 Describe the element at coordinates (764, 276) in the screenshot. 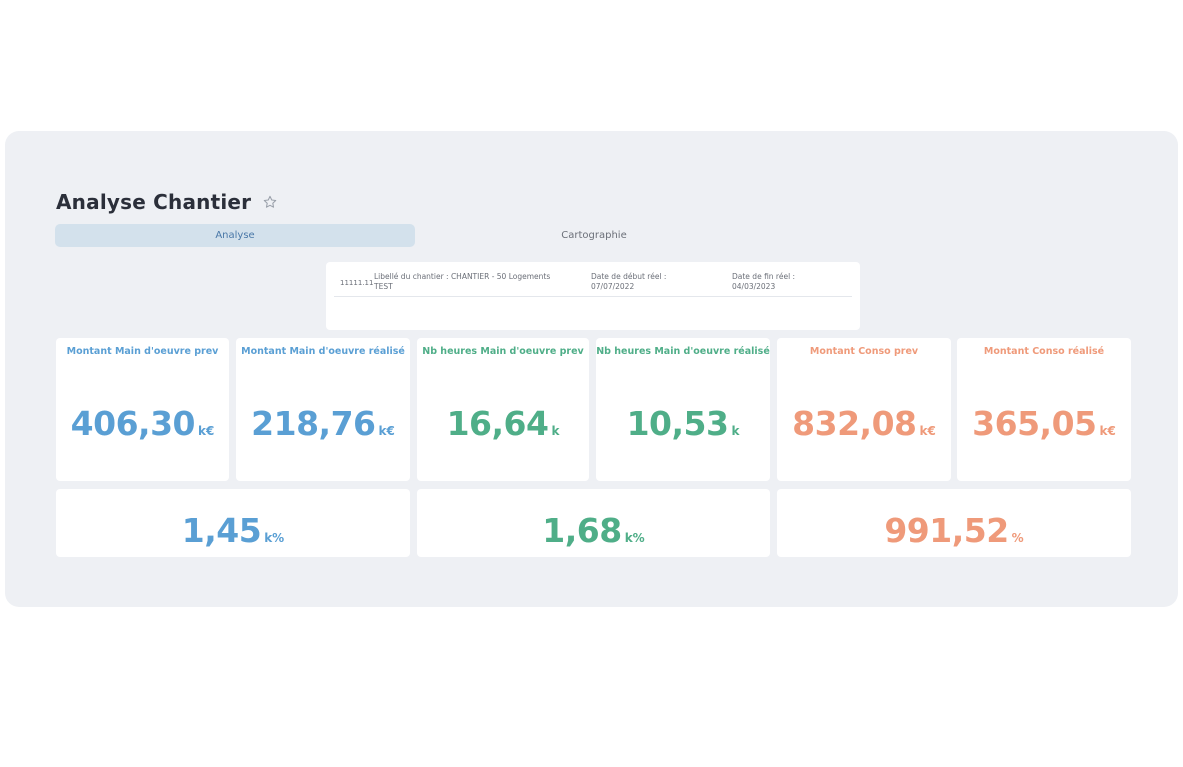

I see `date-fin-label: Date de fin réel :` at that location.